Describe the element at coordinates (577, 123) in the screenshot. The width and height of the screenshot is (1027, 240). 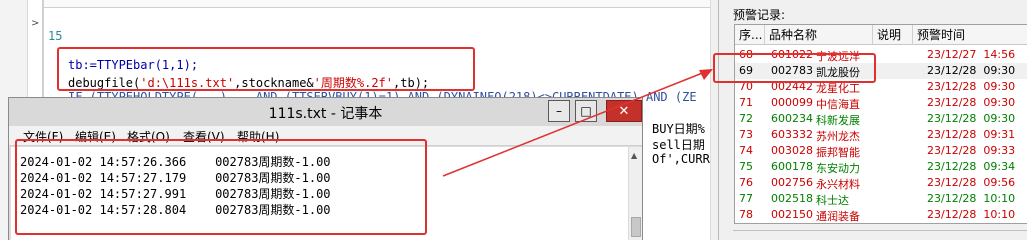
I see `red-arrow-icon` at that location.